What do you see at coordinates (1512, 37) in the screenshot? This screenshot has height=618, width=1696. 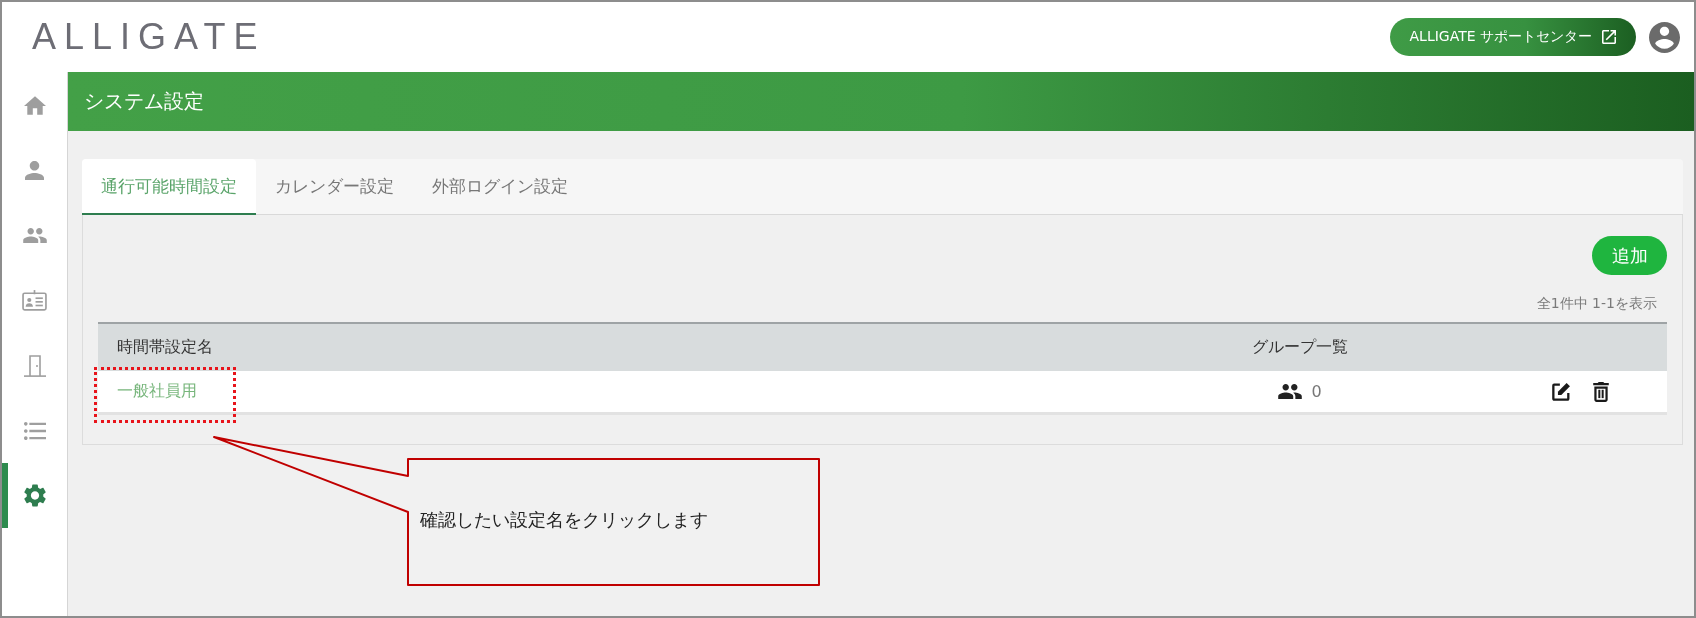 I see `support-center-button: ALLIGATE サポートセンター` at bounding box center [1512, 37].